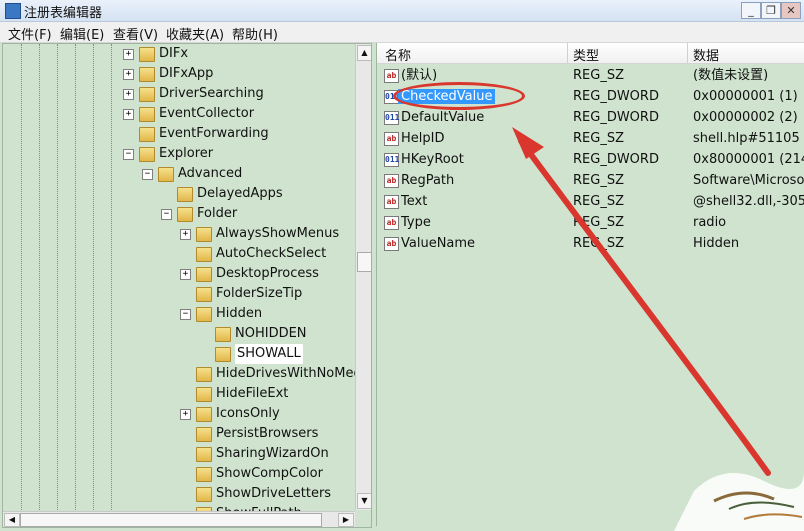 The image size is (804, 531). Describe the element at coordinates (30, 33) in the screenshot. I see `menu-file: 文件(F)` at that location.